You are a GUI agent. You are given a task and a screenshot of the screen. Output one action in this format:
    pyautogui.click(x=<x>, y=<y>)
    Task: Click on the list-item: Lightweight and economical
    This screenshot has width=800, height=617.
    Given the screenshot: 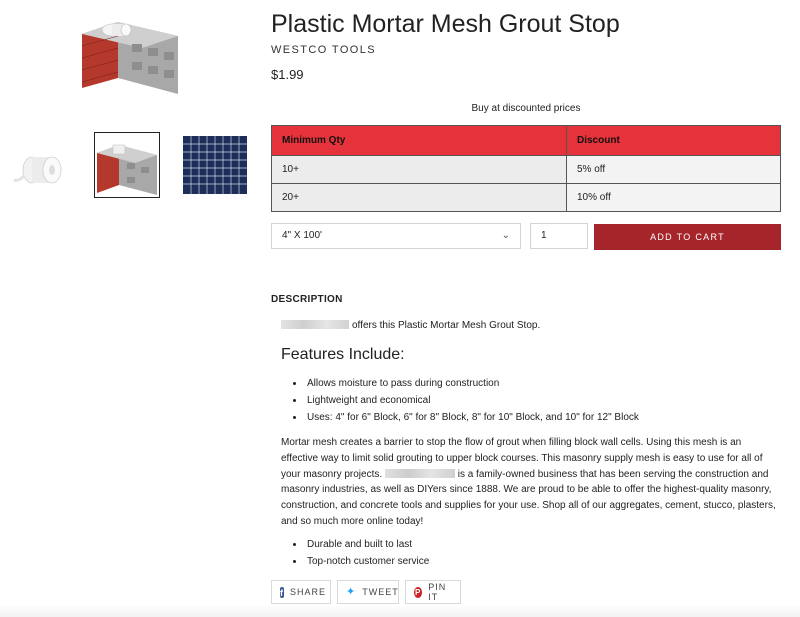 What is the action you would take?
    pyautogui.click(x=472, y=400)
    